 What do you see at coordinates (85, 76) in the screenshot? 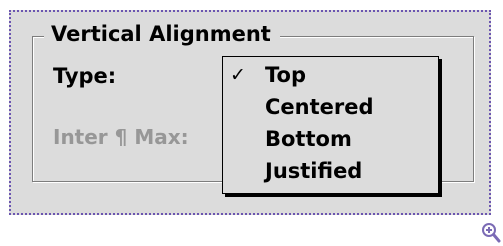
I see `type-label: Type:` at bounding box center [85, 76].